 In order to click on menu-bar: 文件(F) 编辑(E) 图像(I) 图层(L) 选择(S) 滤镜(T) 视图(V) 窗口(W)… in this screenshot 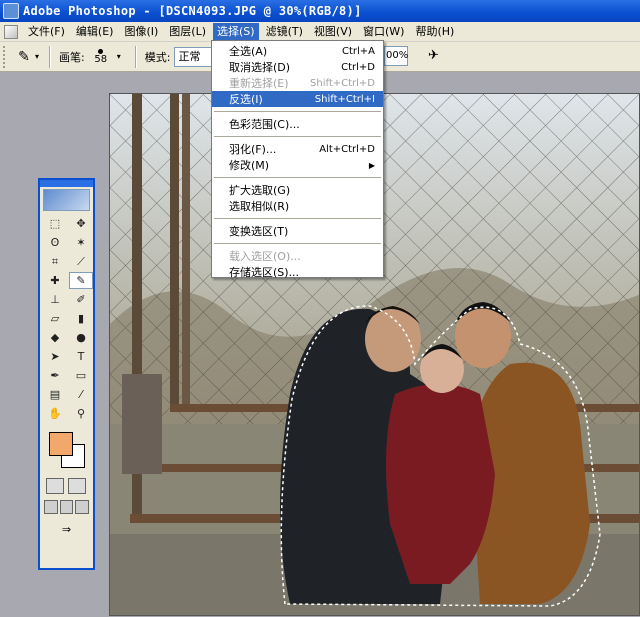, I will do `click(320, 32)`.